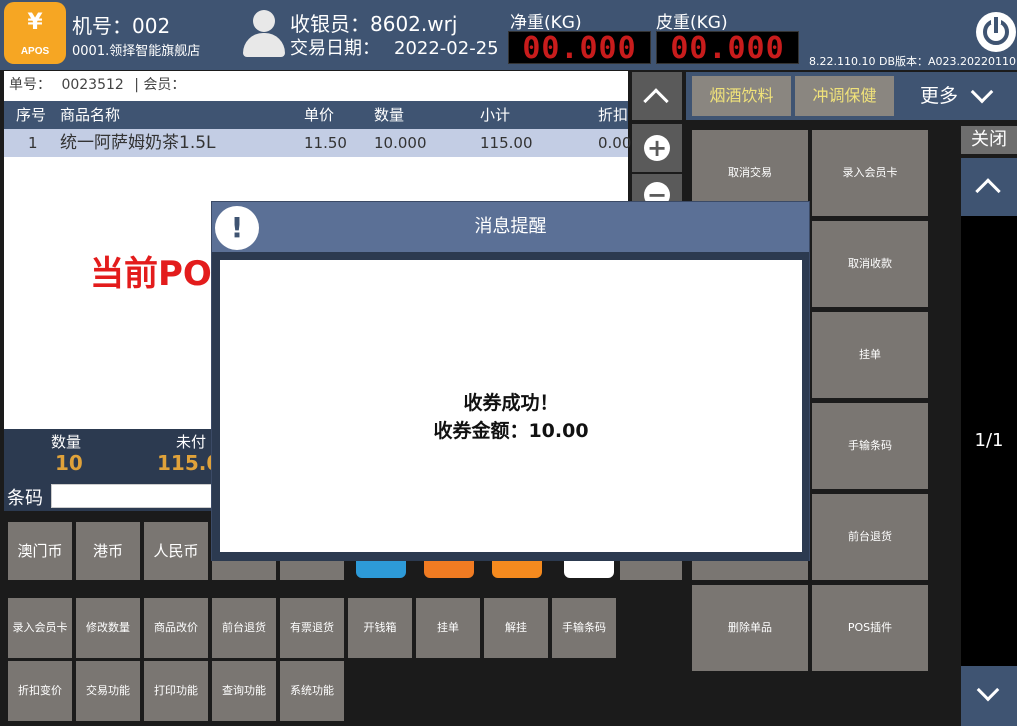 This screenshot has width=1017, height=726. What do you see at coordinates (657, 191) in the screenshot?
I see `decrease-button: −` at bounding box center [657, 191].